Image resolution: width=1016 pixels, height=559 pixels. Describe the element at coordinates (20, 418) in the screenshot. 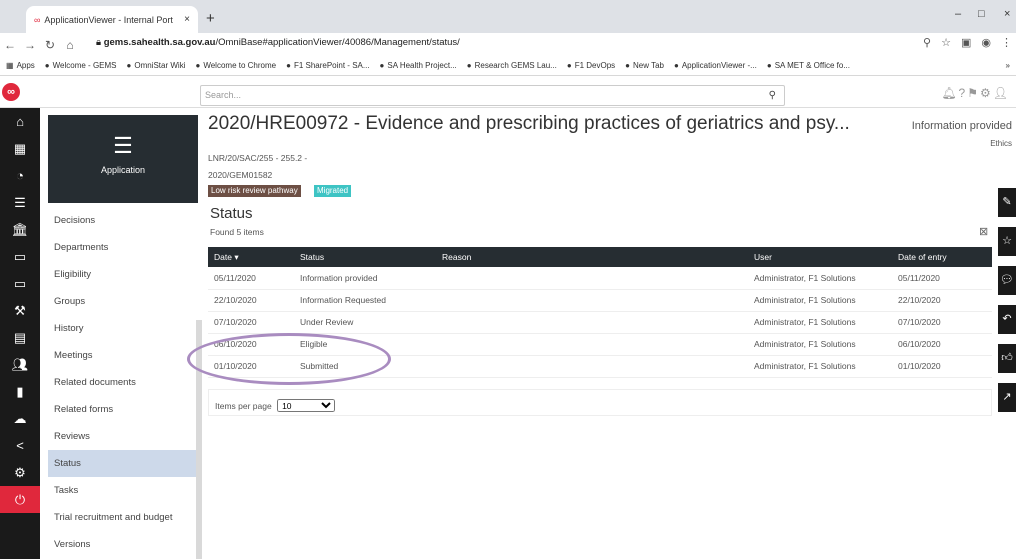

I see `cloud-nav-icon: ☁` at that location.